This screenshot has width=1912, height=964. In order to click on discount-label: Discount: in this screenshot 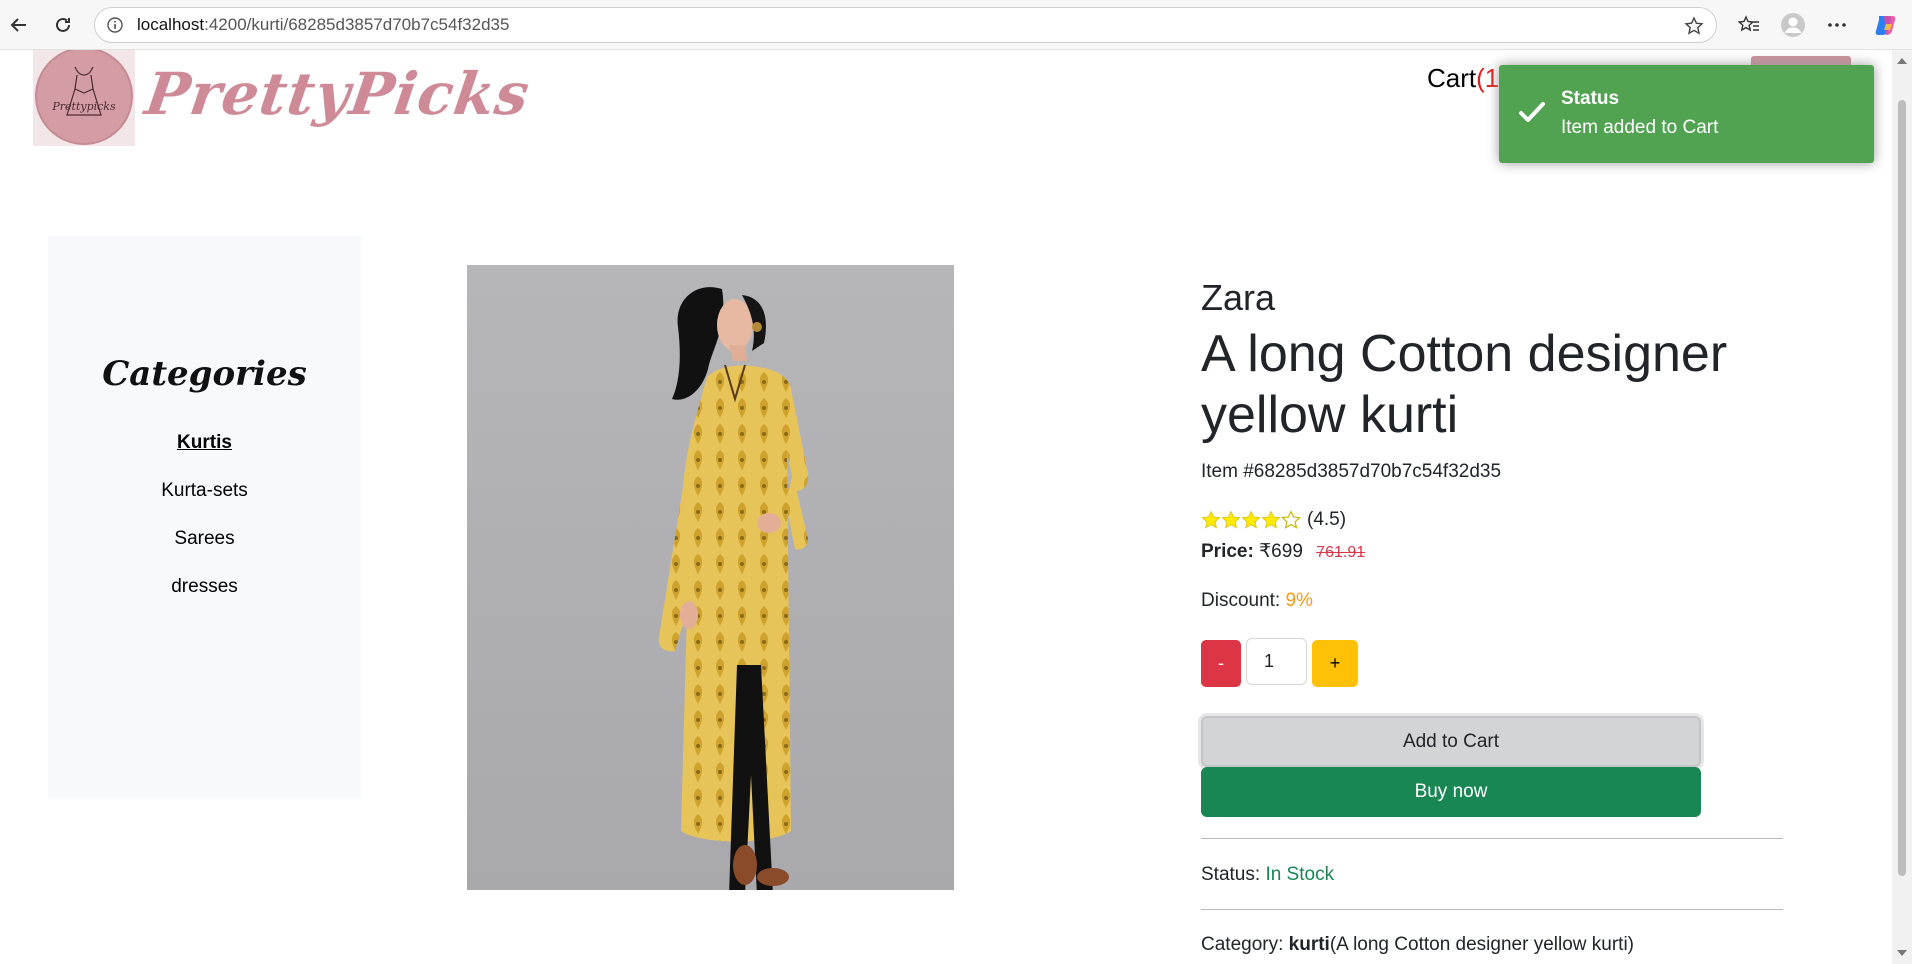, I will do `click(1241, 600)`.